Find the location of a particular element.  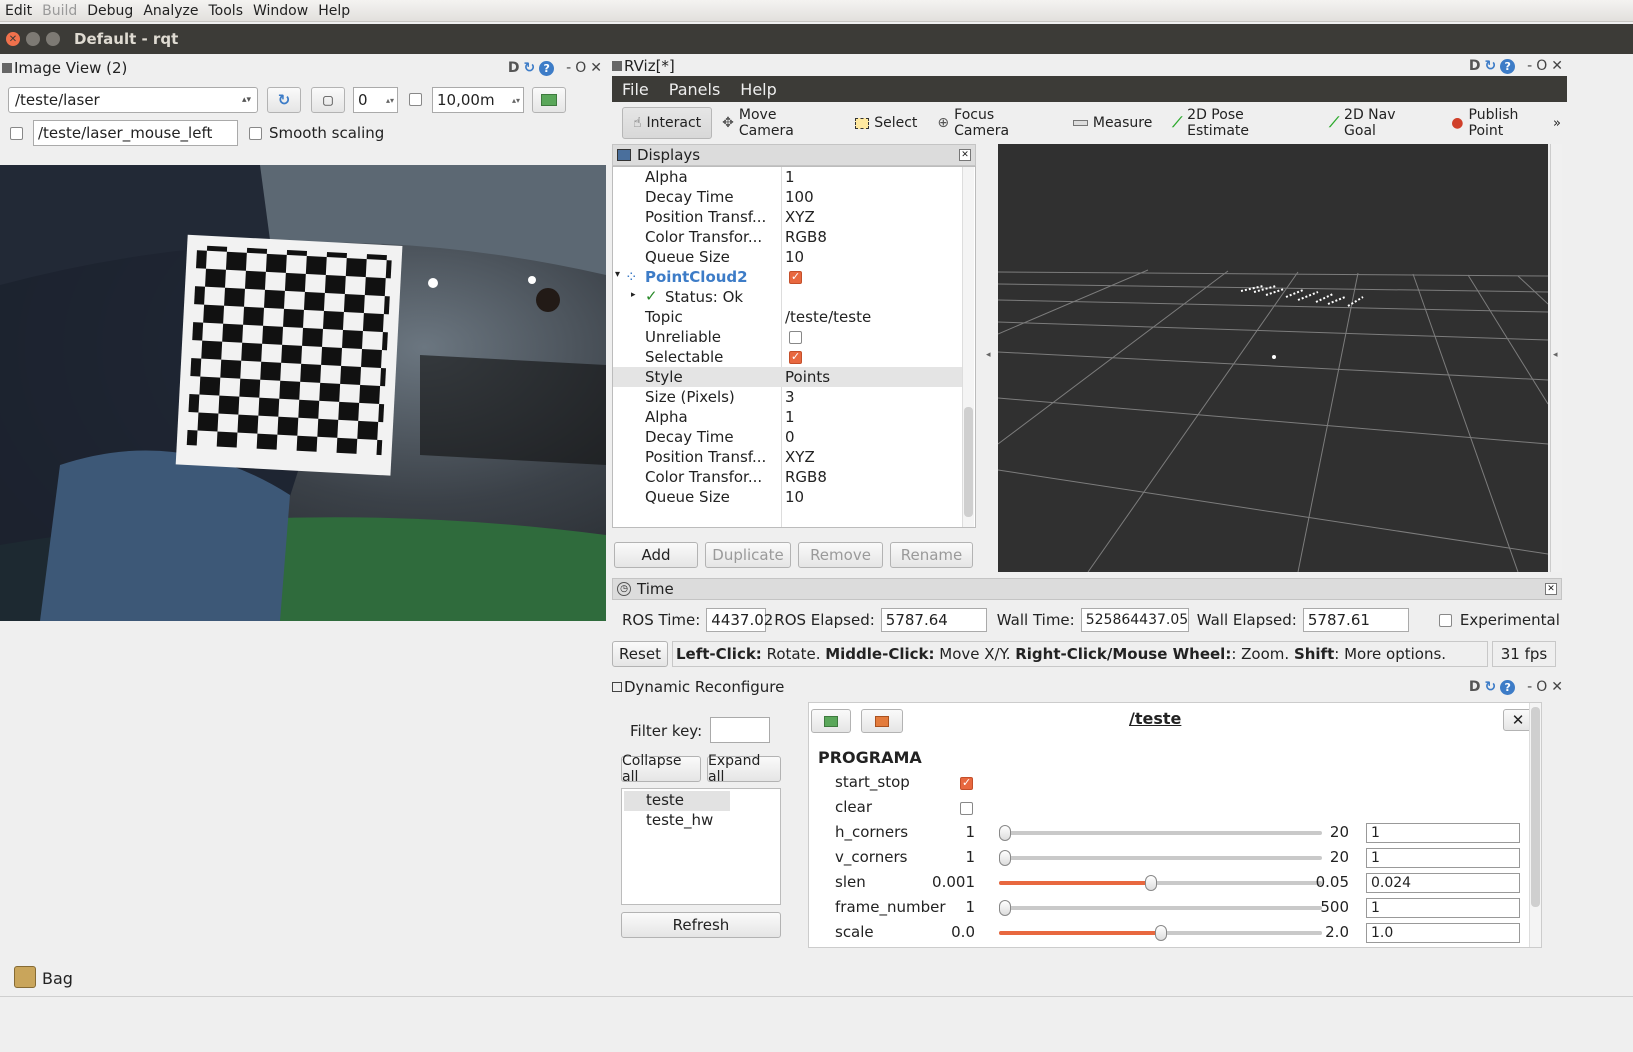

filter-key-input is located at coordinates (740, 730).